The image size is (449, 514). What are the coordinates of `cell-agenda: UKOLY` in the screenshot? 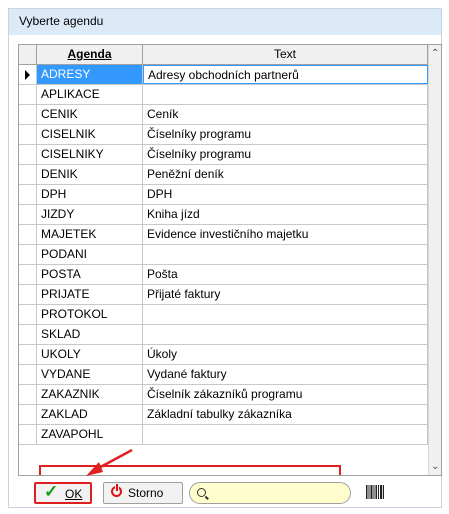 It's located at (90, 354).